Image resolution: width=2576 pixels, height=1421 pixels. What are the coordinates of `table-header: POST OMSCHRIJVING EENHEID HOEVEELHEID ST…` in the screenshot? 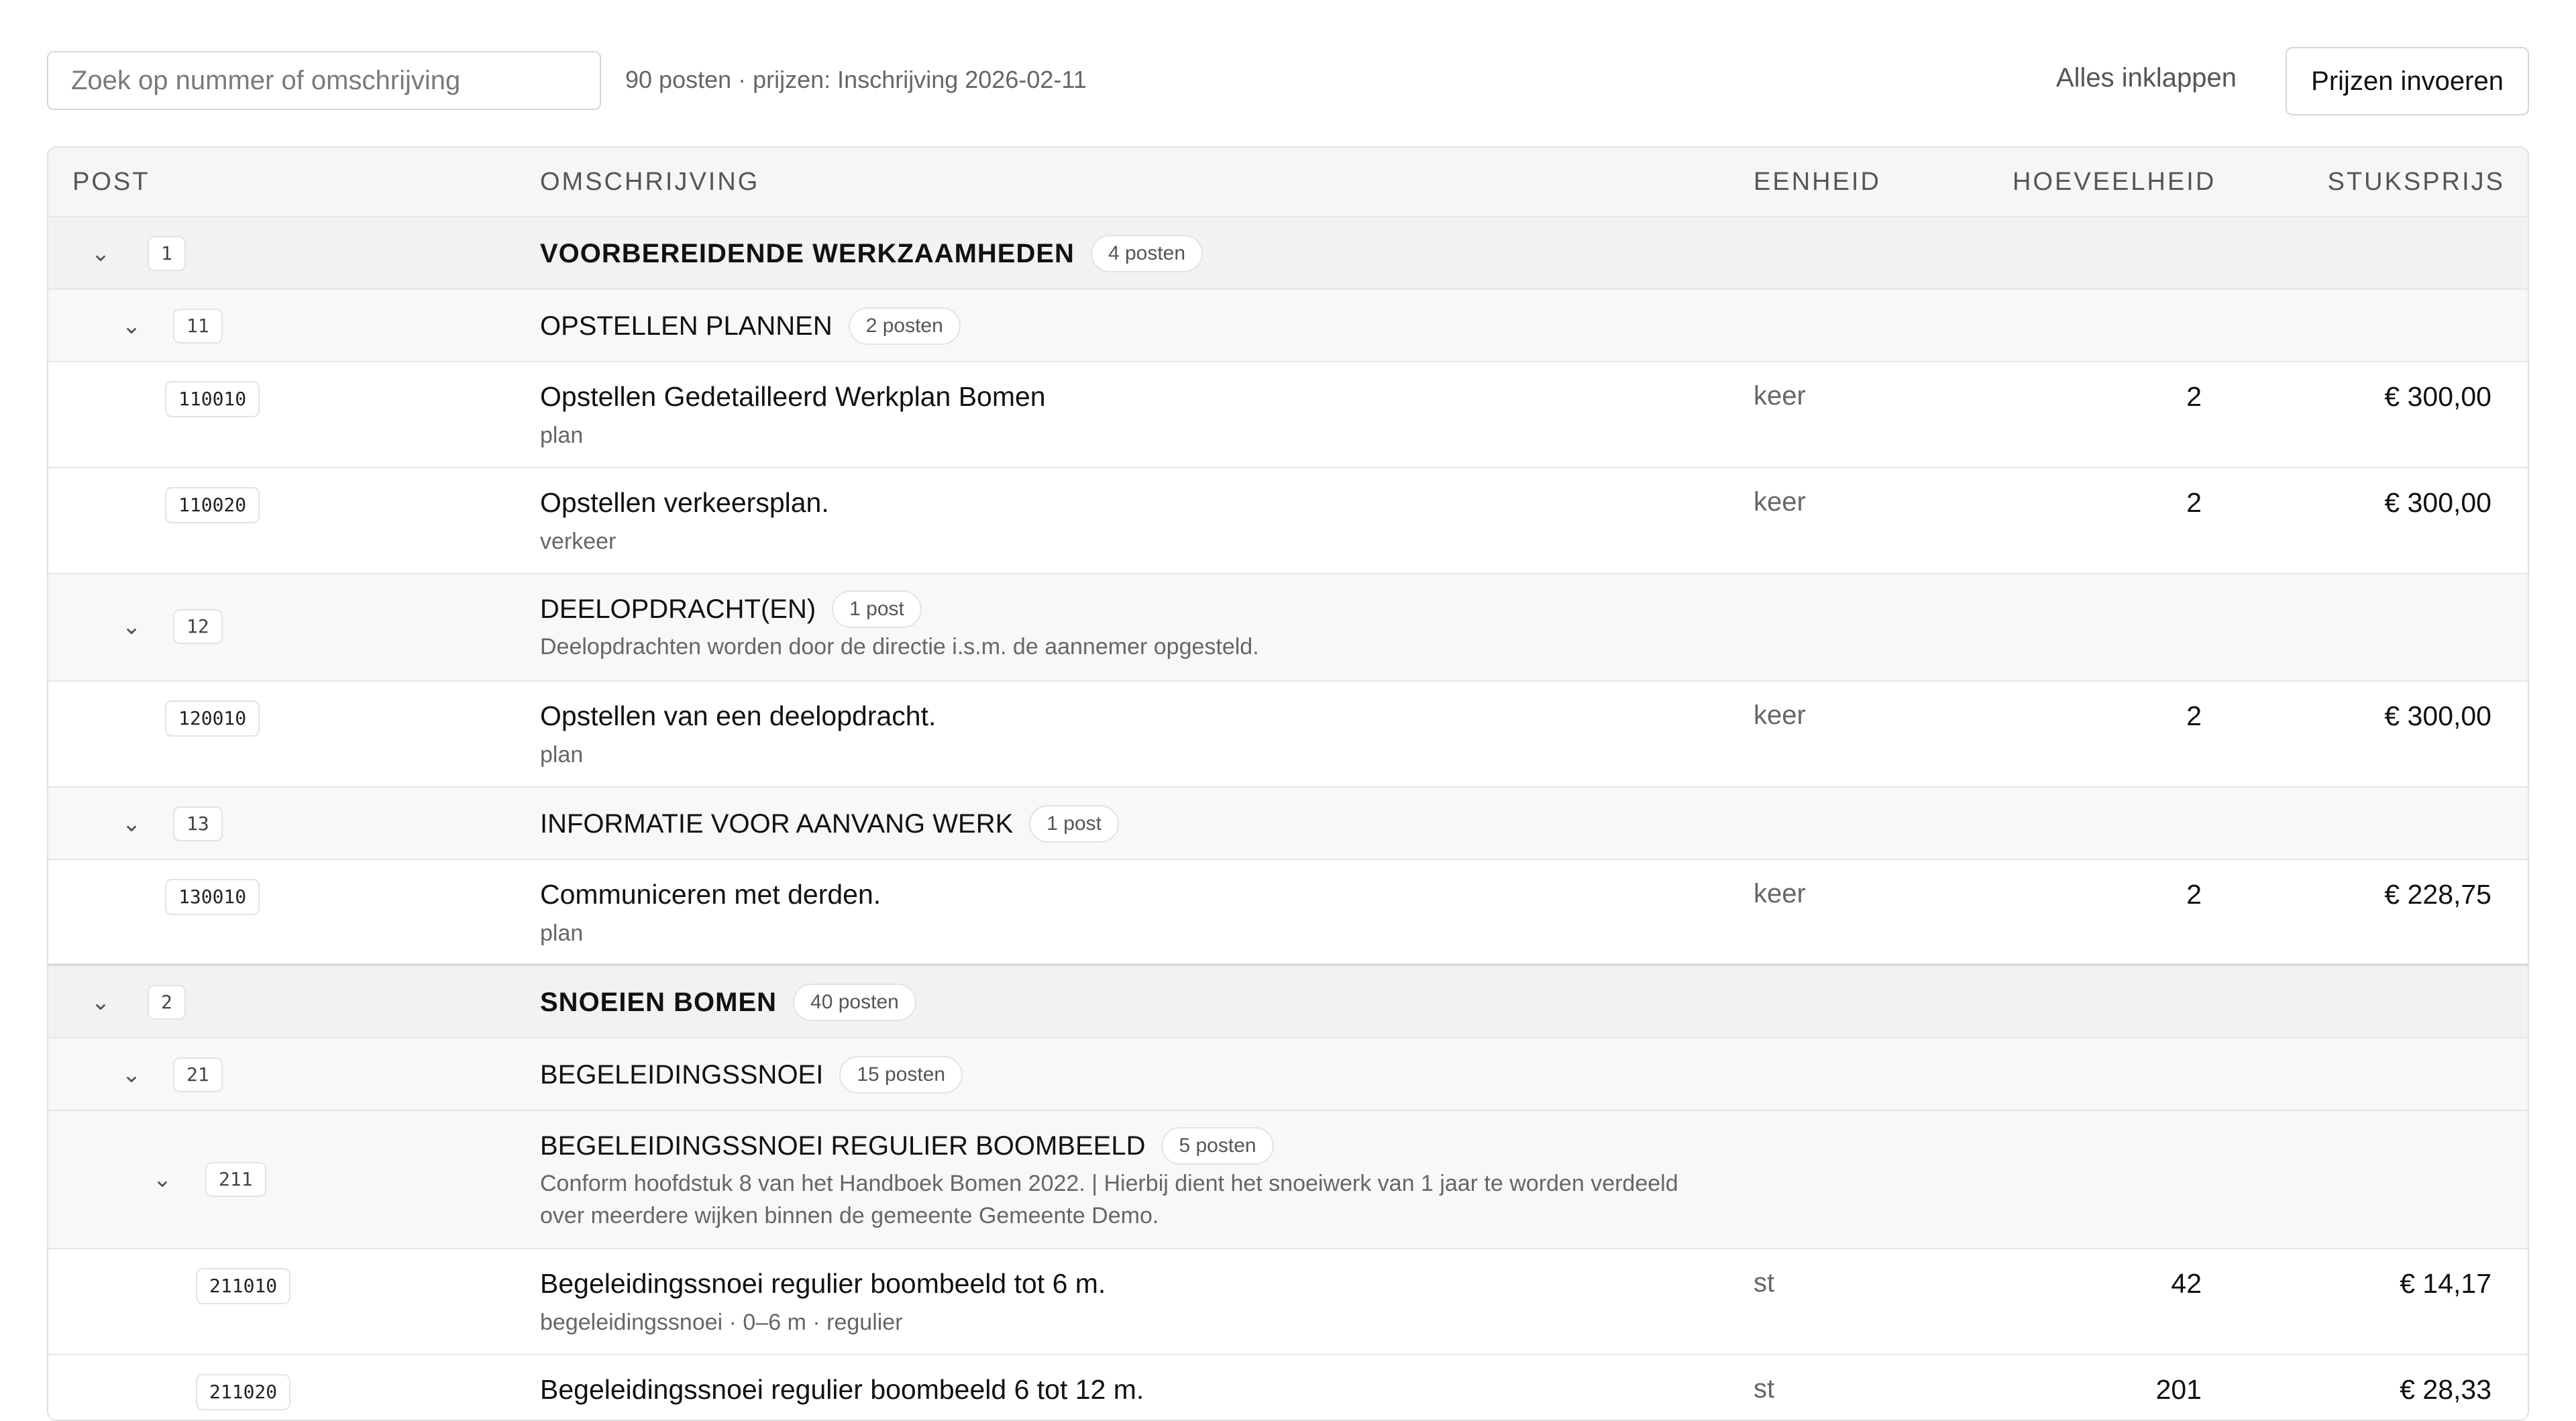 It's located at (1288, 182).